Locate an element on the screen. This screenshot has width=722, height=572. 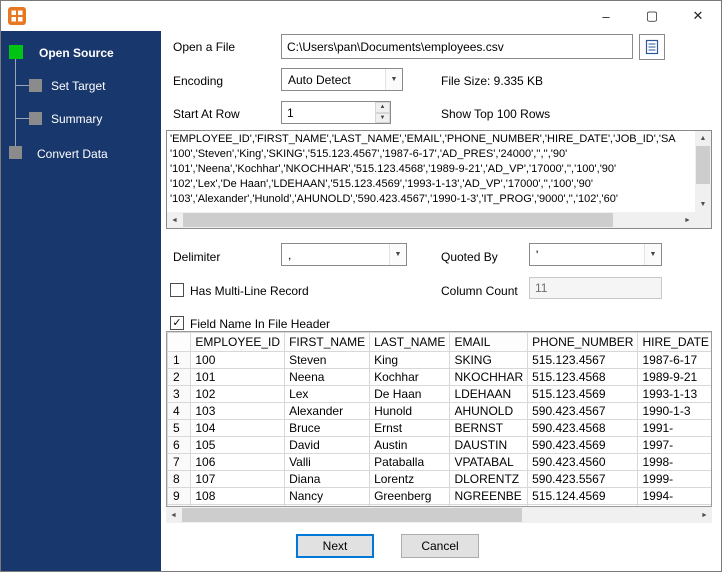
grid-cell: 1990-1-3 is located at coordinates (674, 411).